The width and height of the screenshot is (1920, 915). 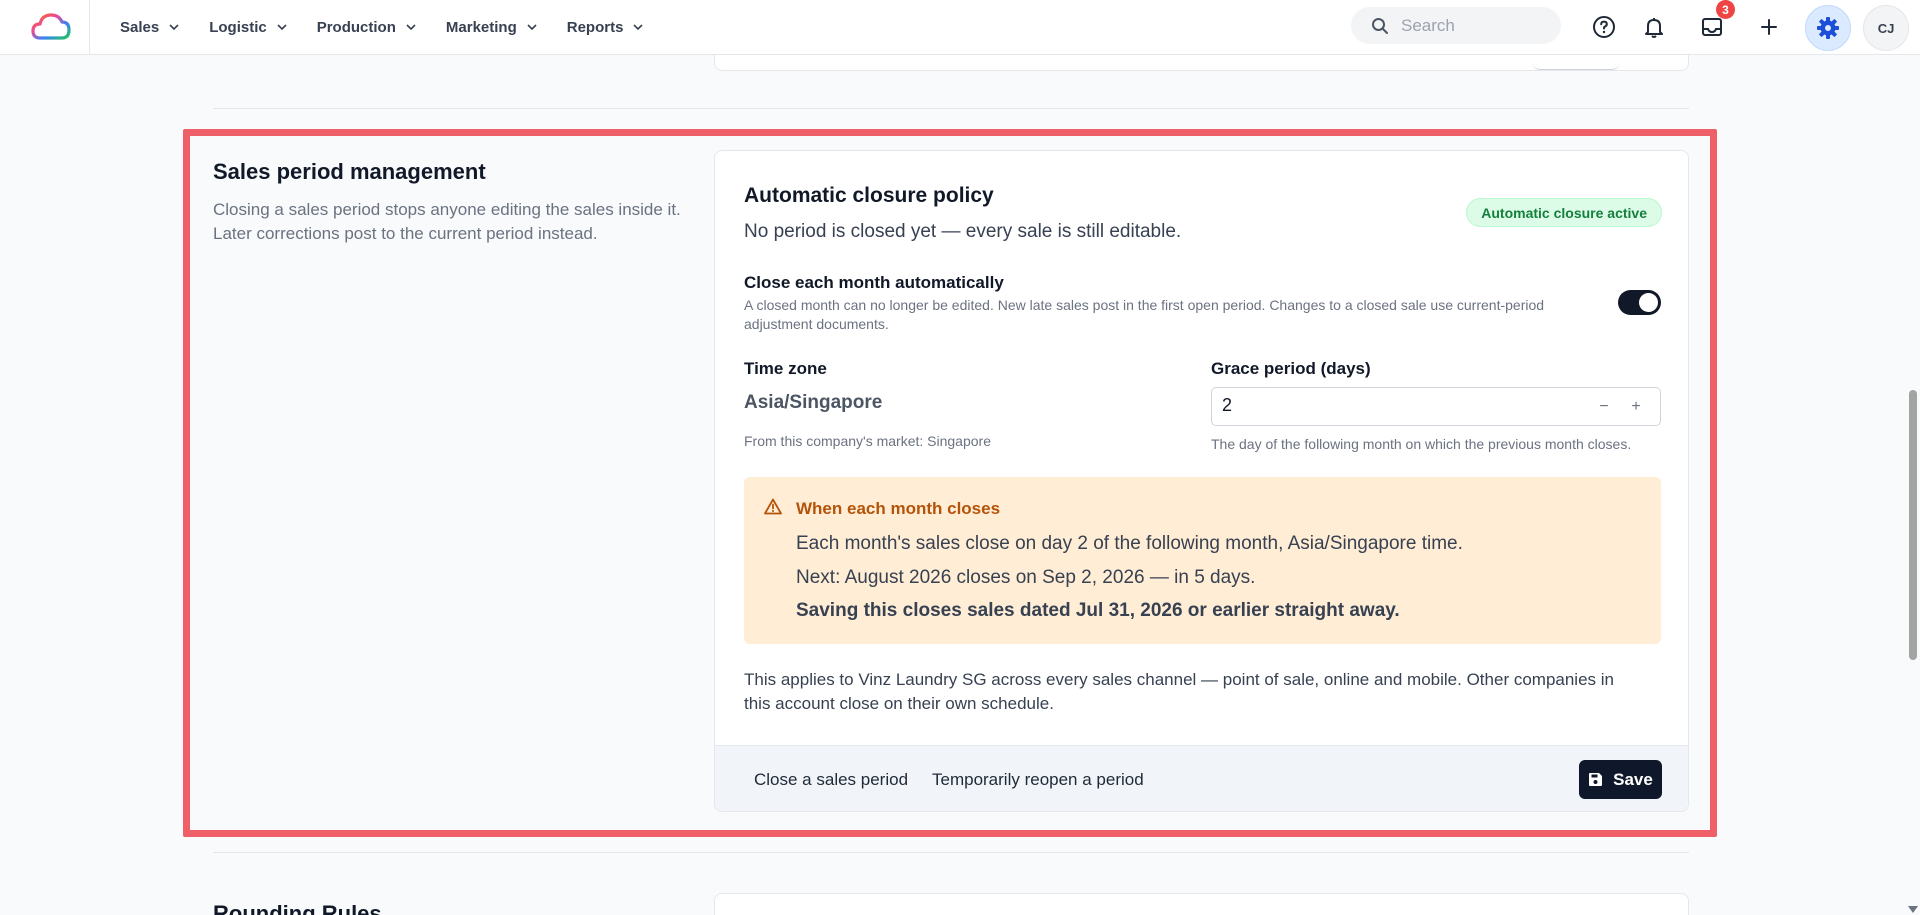 I want to click on search-input, so click(x=1476, y=25).